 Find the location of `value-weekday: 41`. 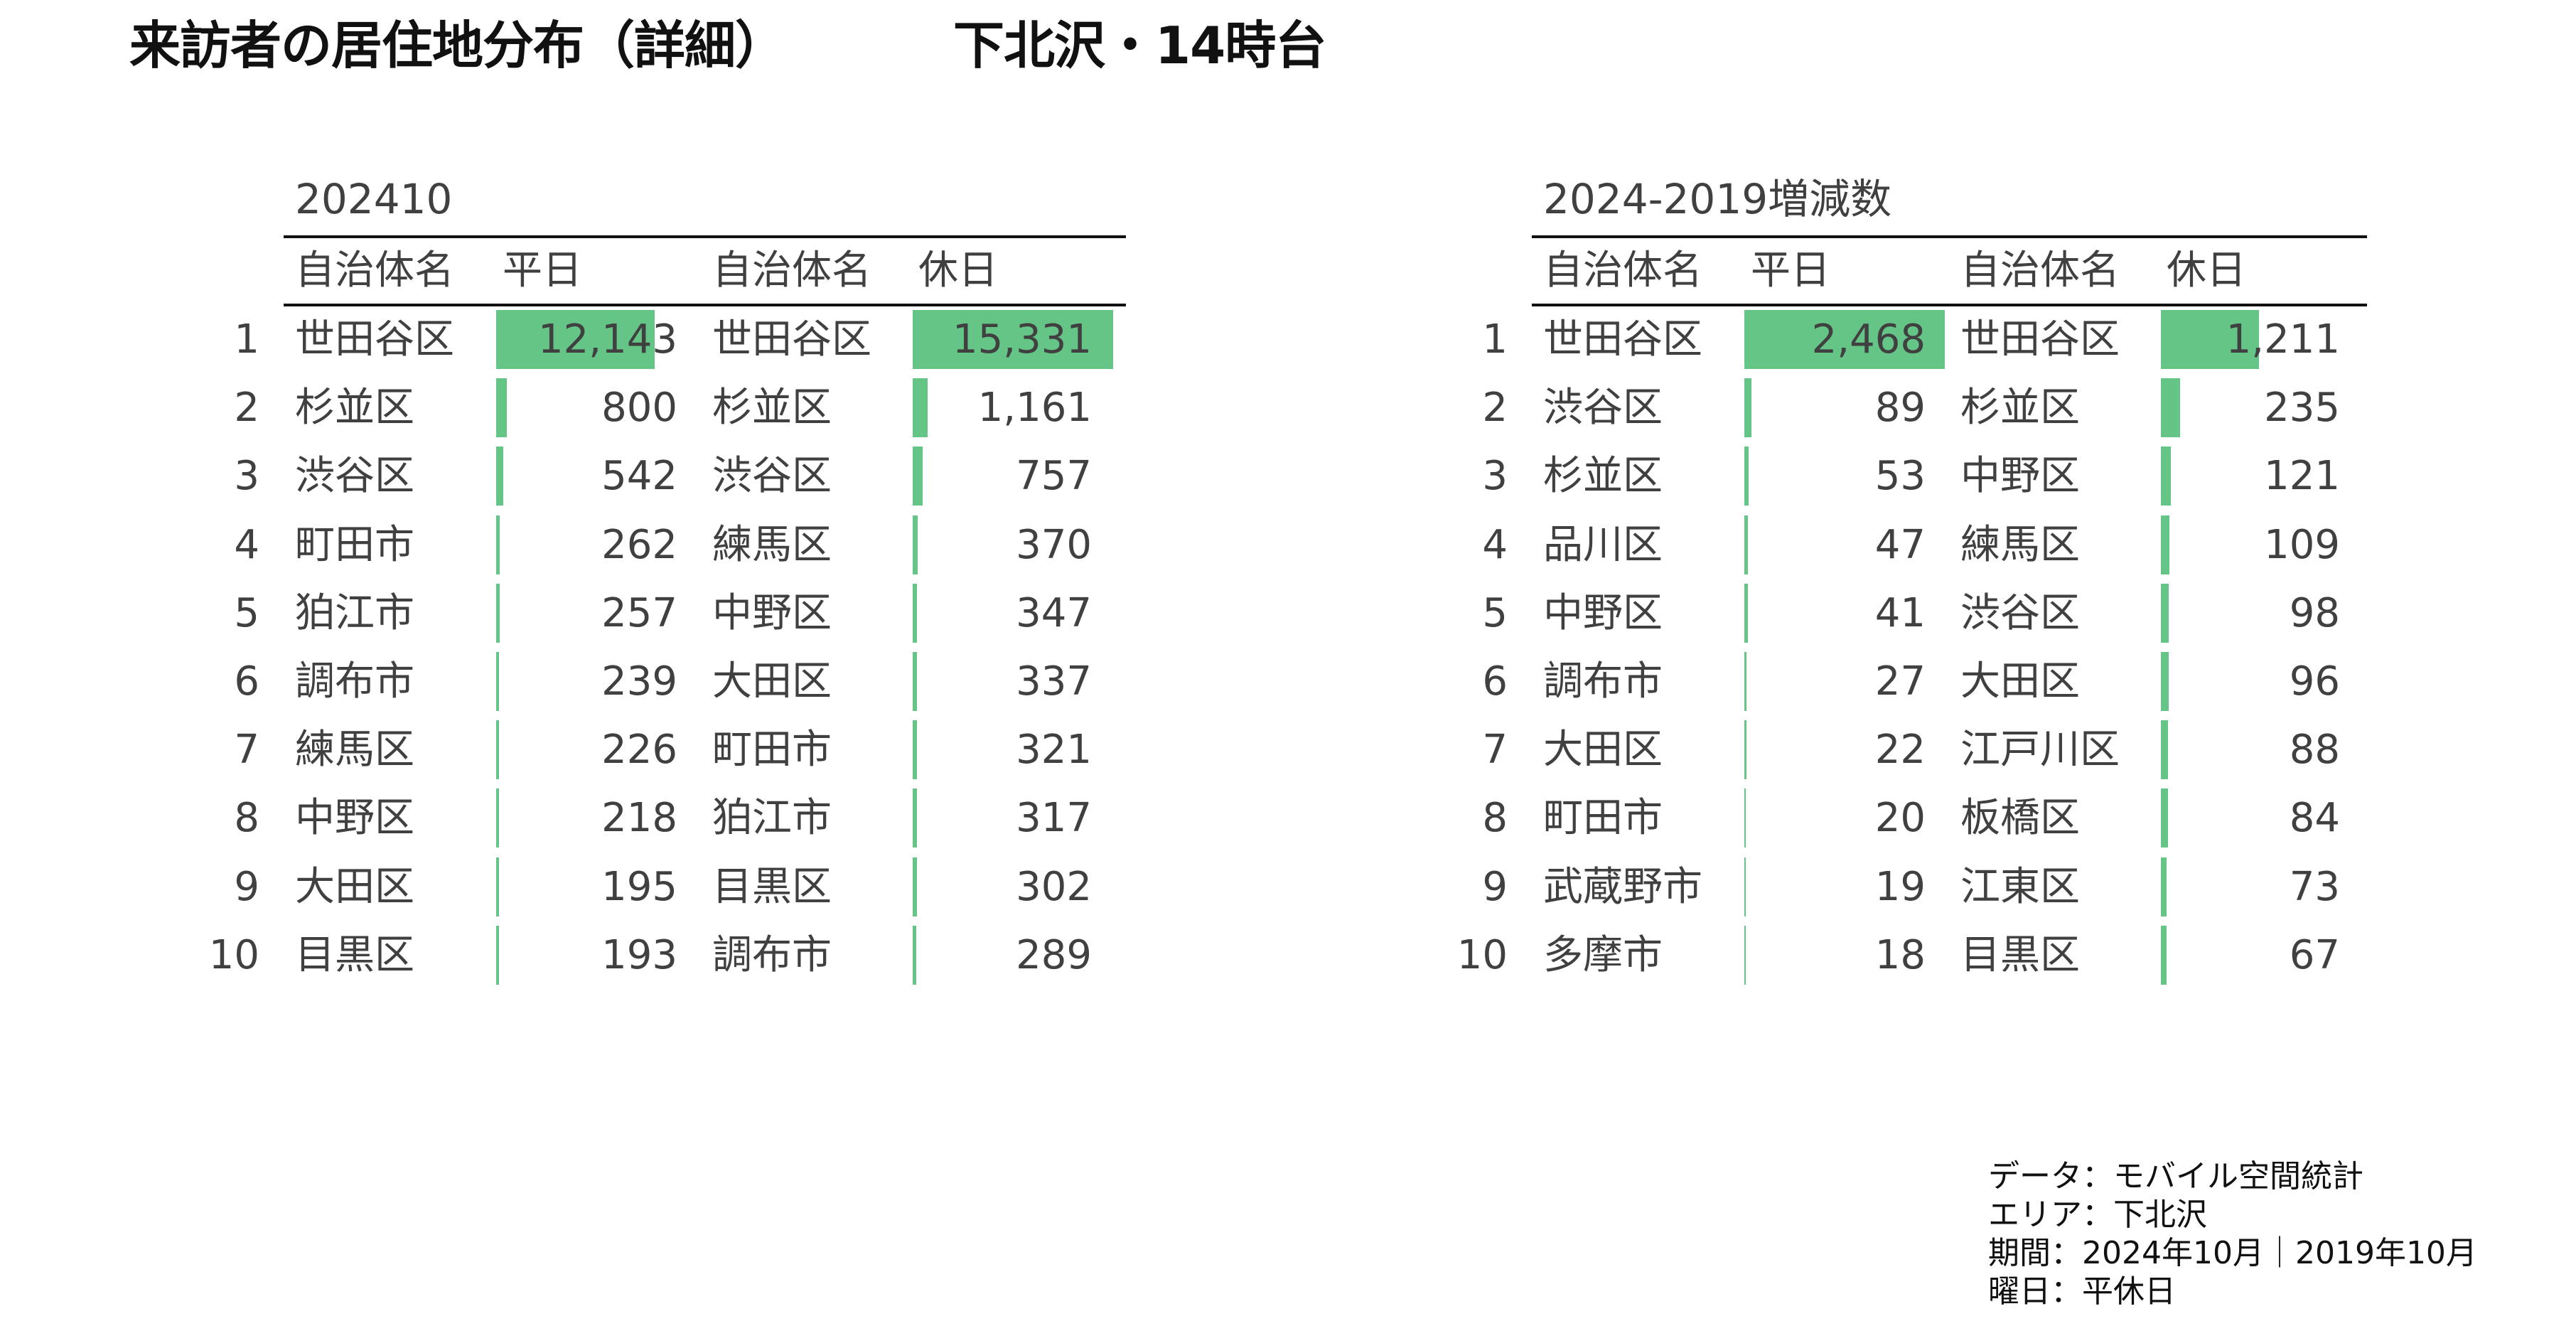

value-weekday: 41 is located at coordinates (1900, 613).